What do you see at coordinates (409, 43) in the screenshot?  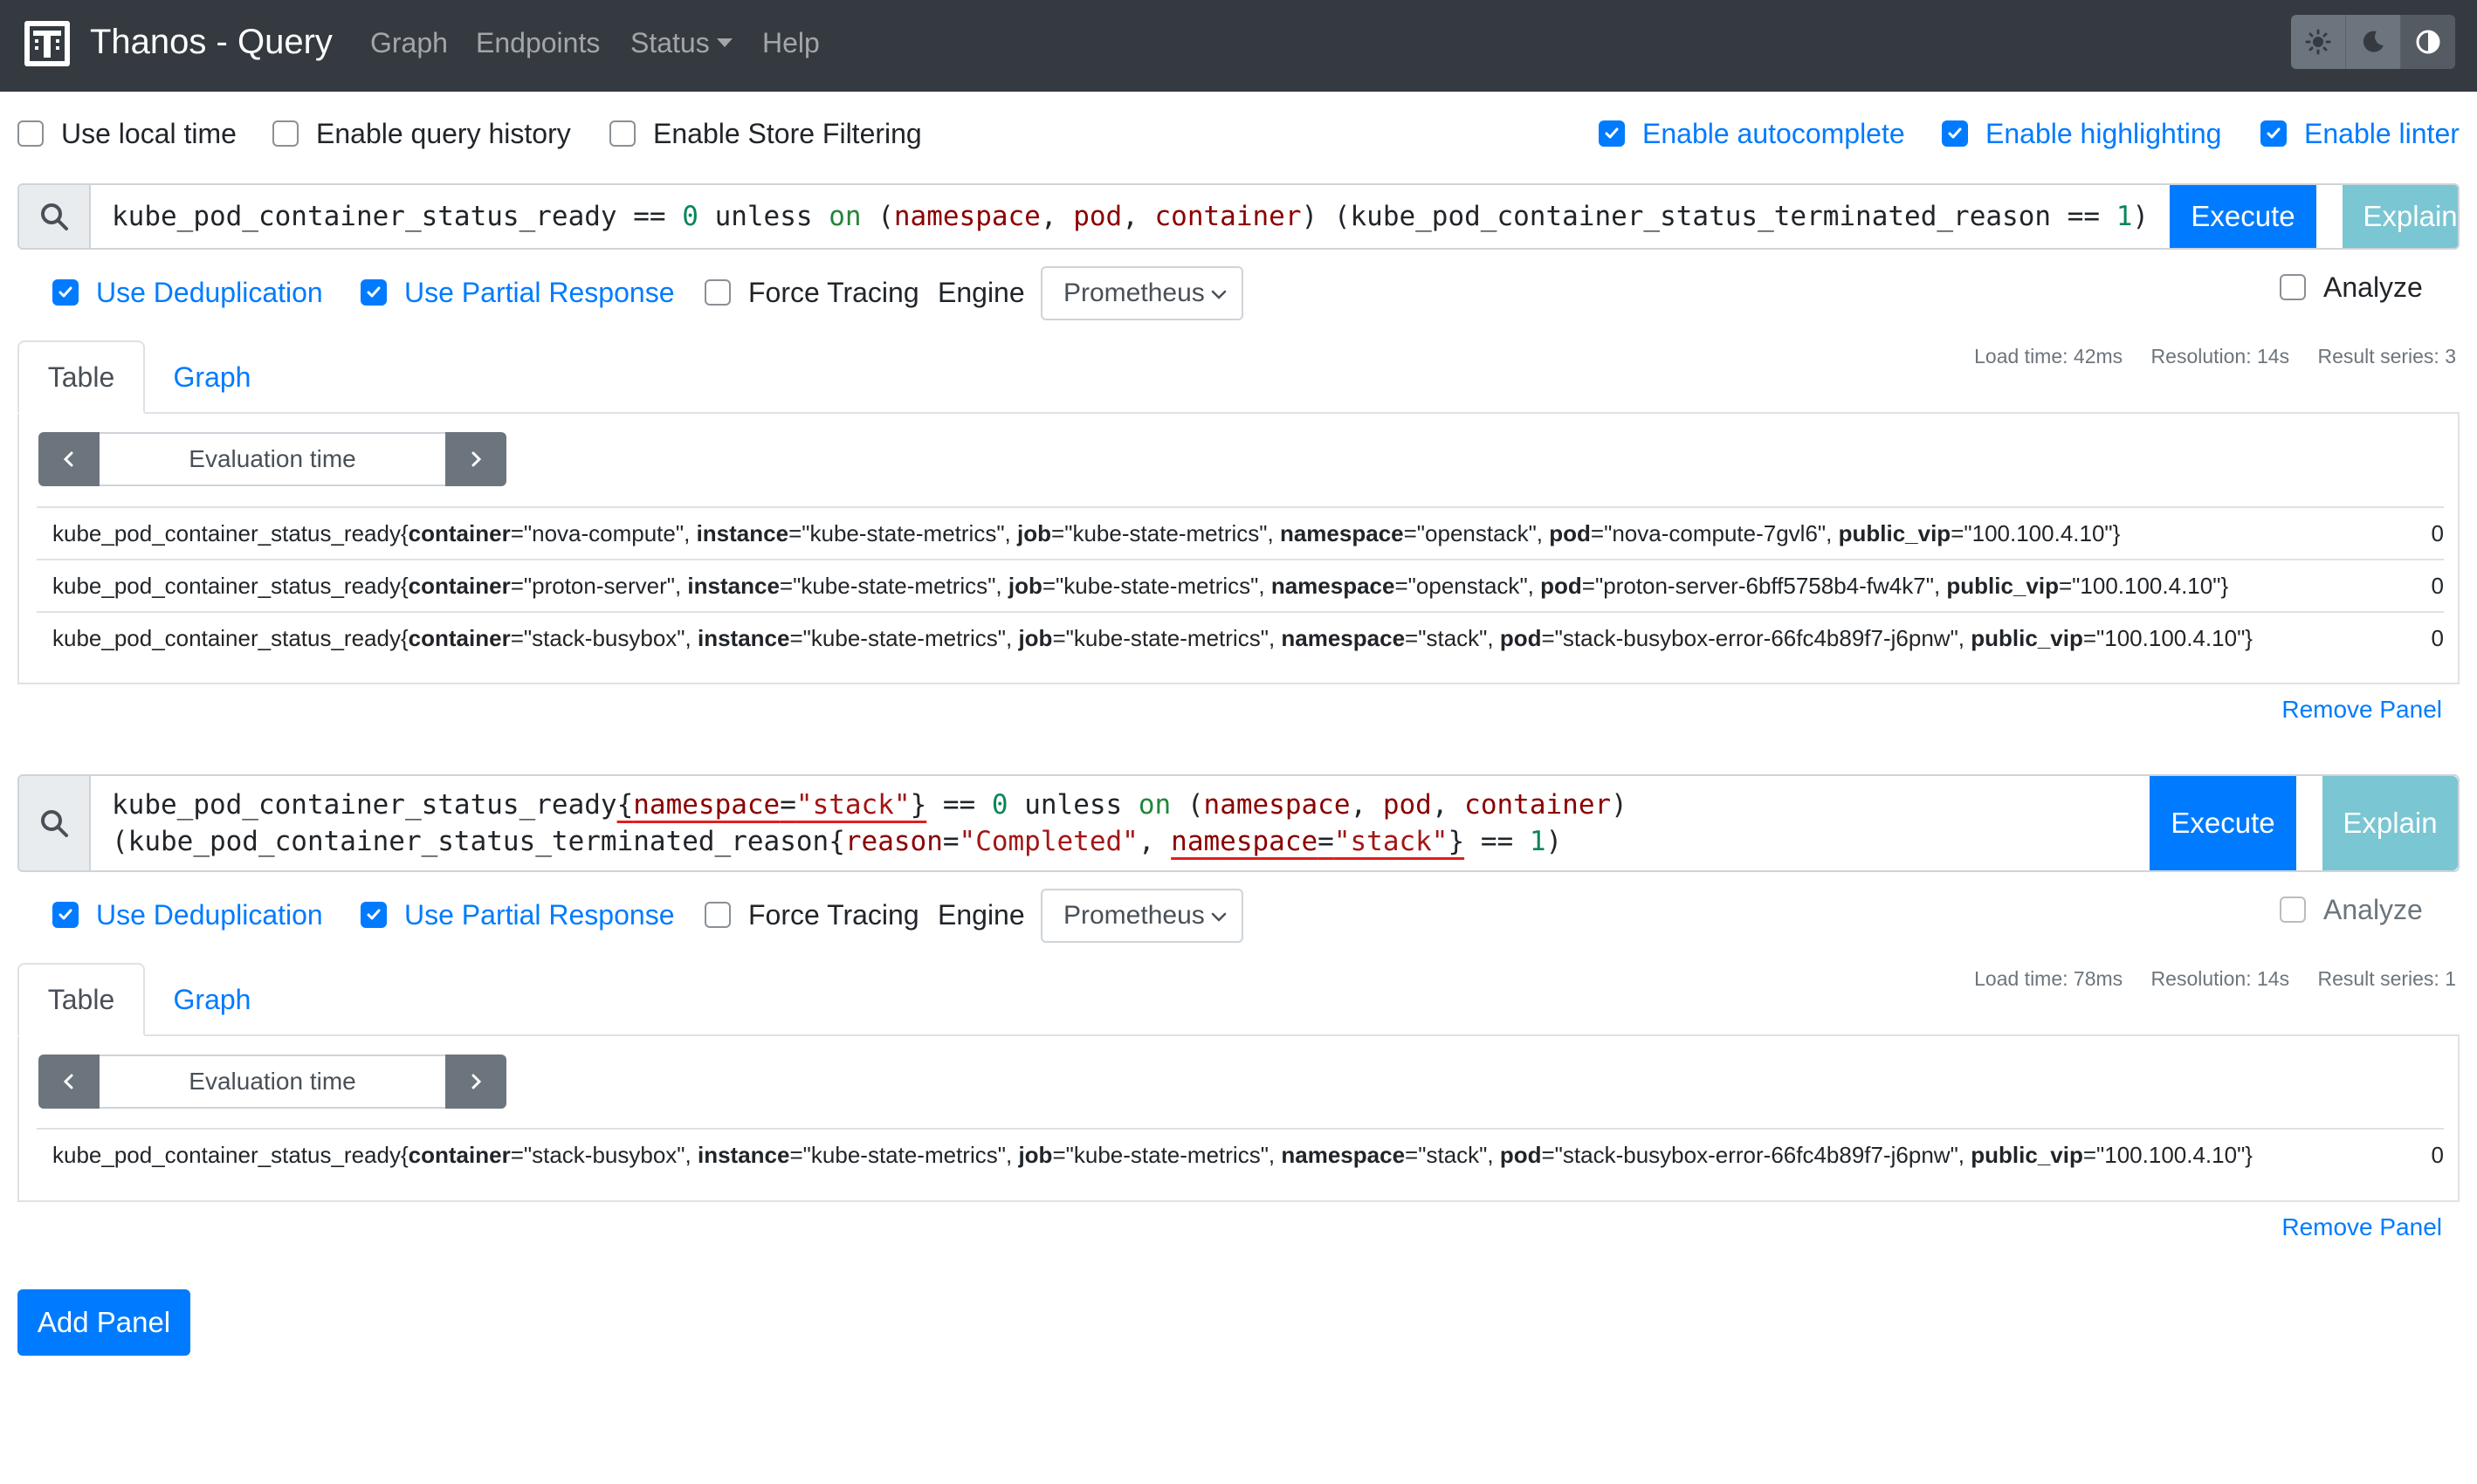 I see `nav-link-graph: Graph` at bounding box center [409, 43].